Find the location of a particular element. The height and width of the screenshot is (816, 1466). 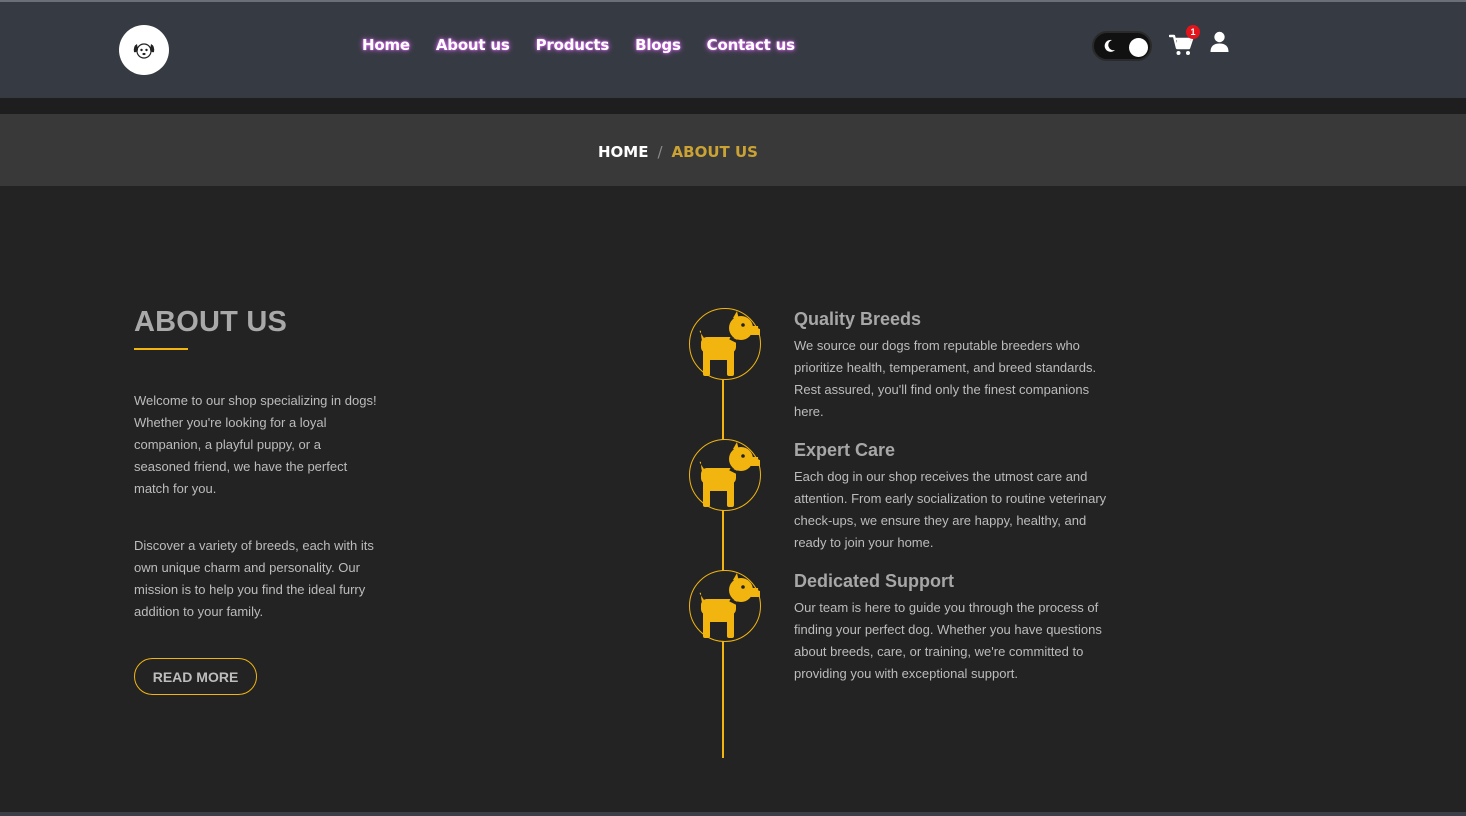

feature-title: Dedicated Support is located at coordinates (874, 581).